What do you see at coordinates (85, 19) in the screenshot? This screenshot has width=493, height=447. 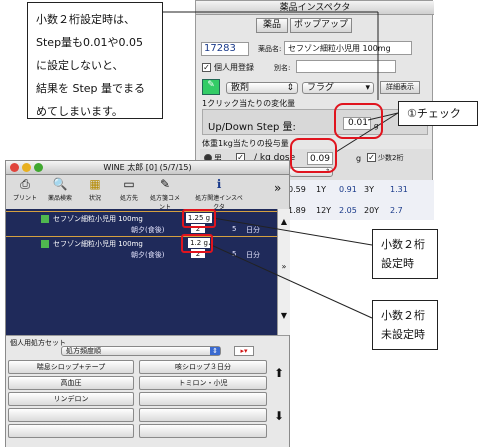 I see `note-line: 小数２桁設定時は、` at bounding box center [85, 19].